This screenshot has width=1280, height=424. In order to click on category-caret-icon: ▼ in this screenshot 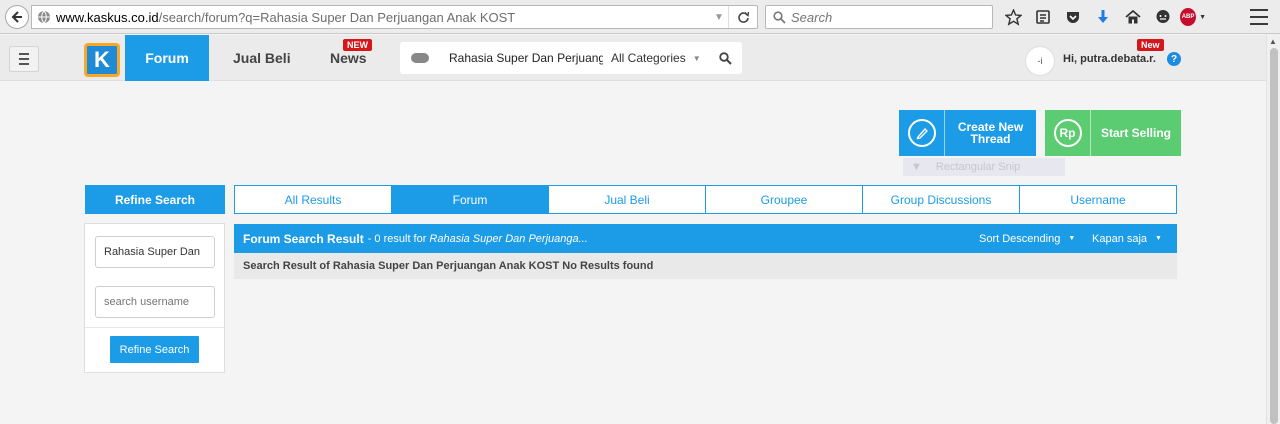, I will do `click(697, 58)`.